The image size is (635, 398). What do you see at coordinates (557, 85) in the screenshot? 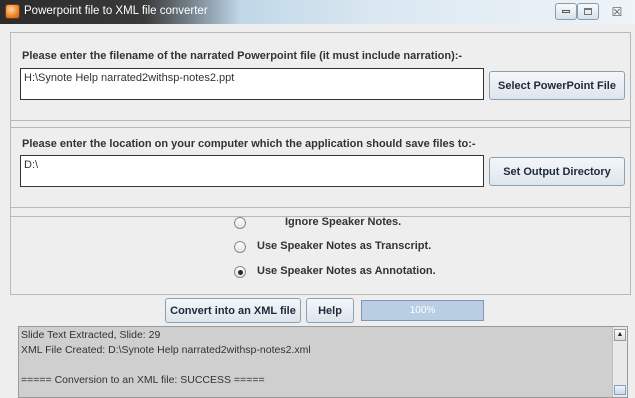
I see `select-powerpoint-file-button: Select PowerPoint File` at bounding box center [557, 85].